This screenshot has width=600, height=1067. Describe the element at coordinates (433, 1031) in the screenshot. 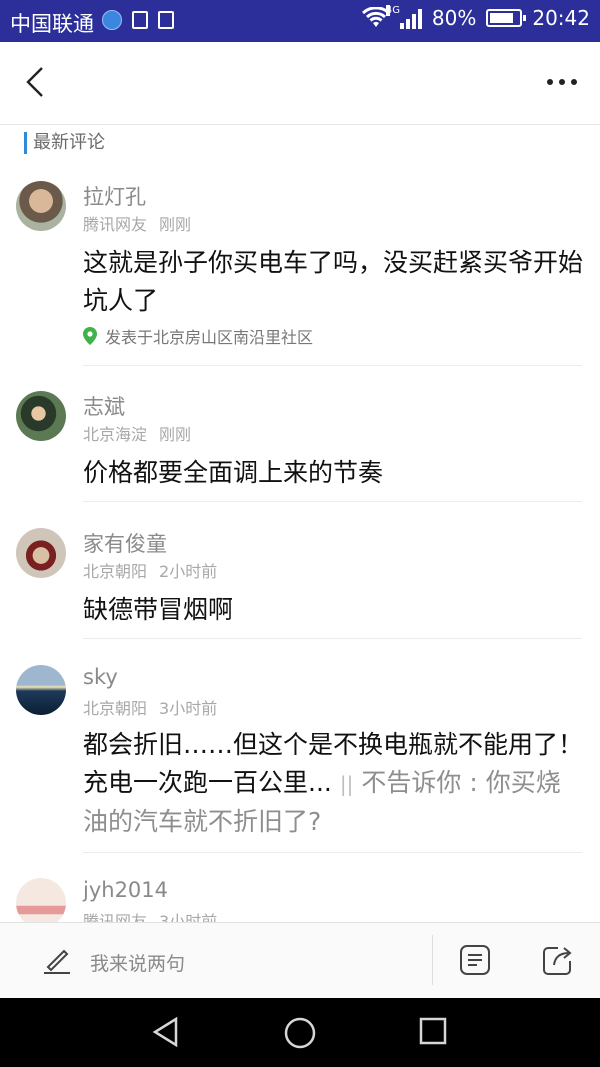

I see `recents-square-icon` at that location.